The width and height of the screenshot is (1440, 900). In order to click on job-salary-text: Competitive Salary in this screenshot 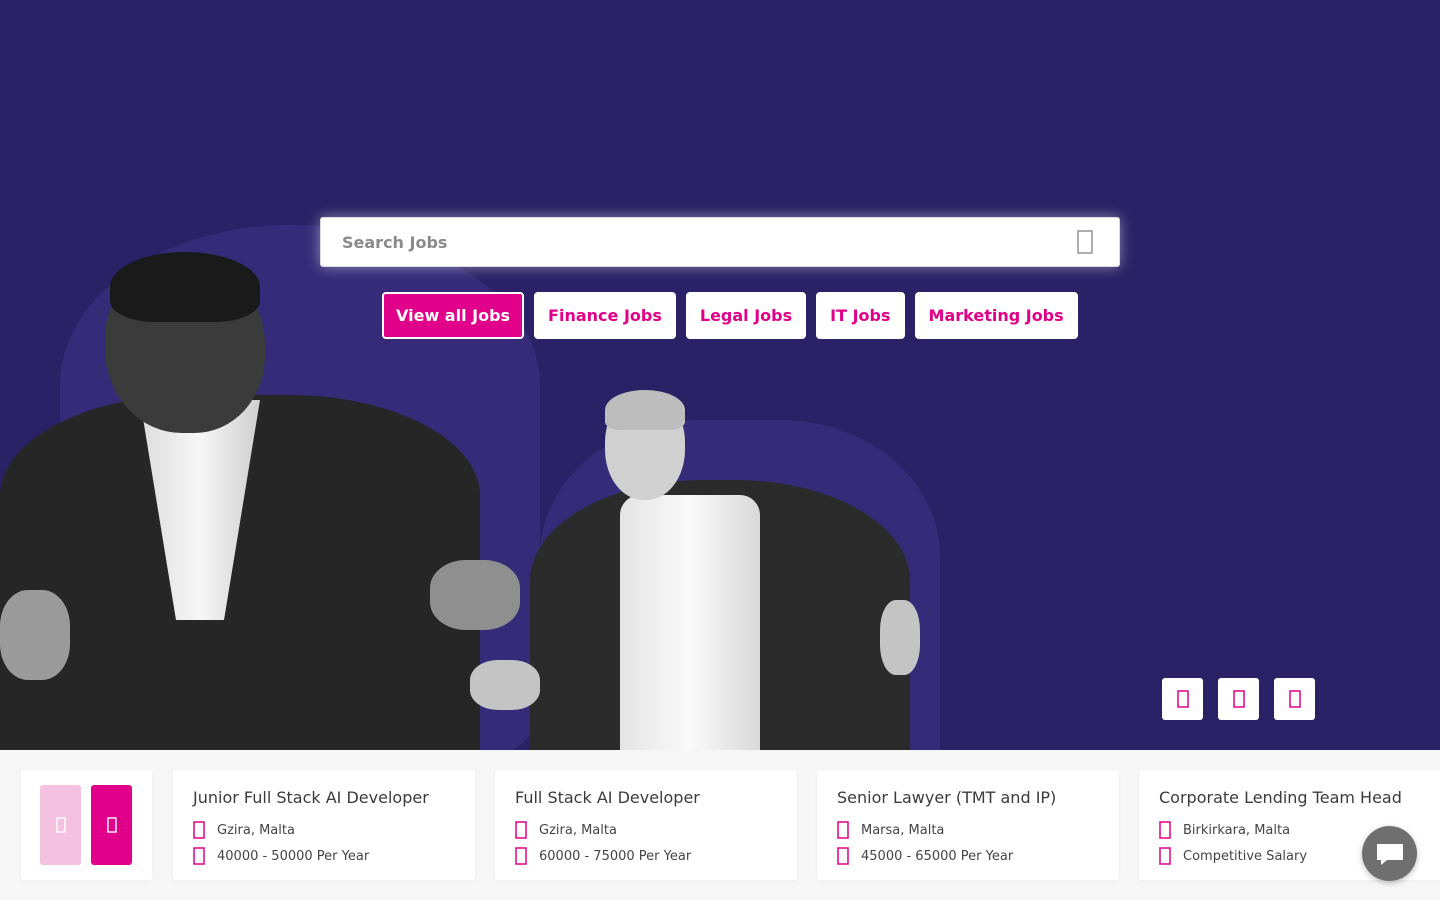, I will do `click(1245, 856)`.